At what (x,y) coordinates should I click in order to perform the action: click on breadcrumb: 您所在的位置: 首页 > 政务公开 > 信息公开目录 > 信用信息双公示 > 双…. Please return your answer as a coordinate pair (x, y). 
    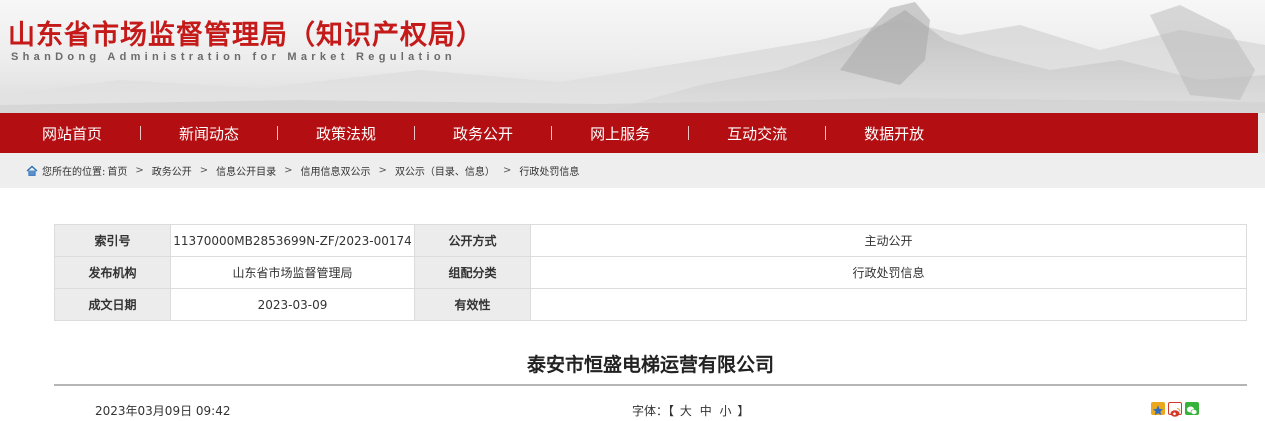
    Looking at the image, I should click on (632, 170).